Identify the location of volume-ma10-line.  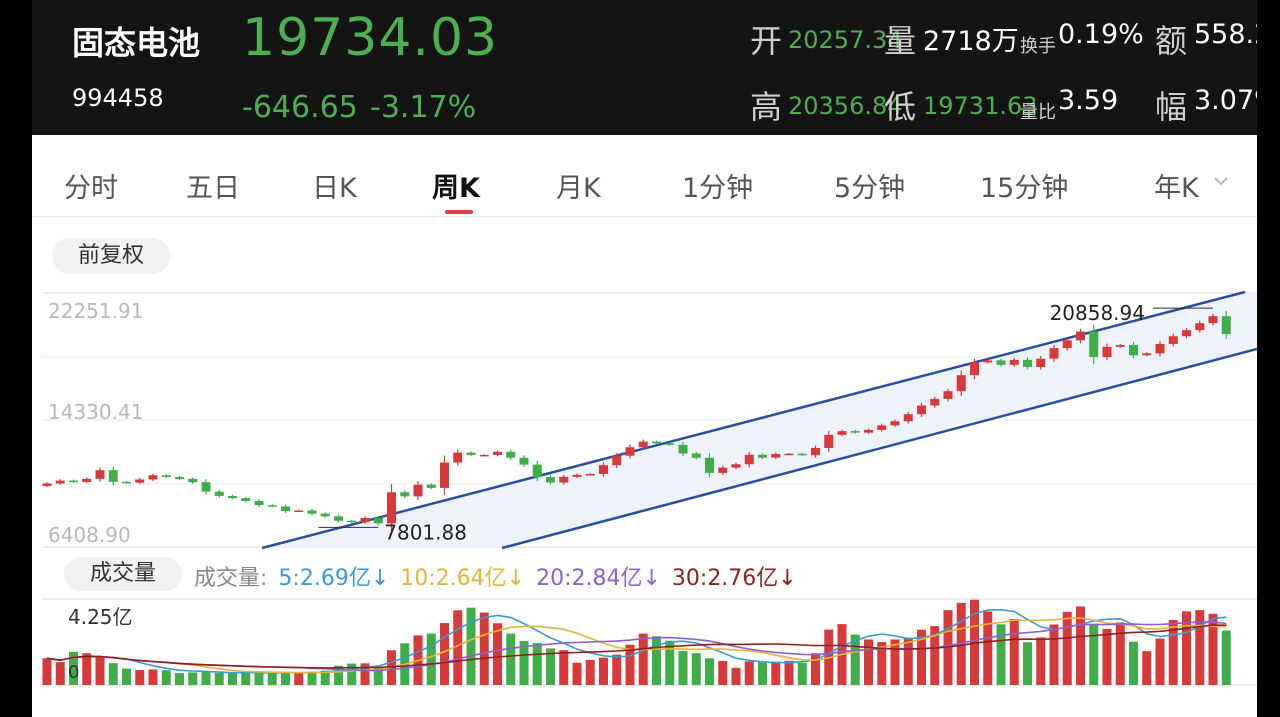
(636, 645).